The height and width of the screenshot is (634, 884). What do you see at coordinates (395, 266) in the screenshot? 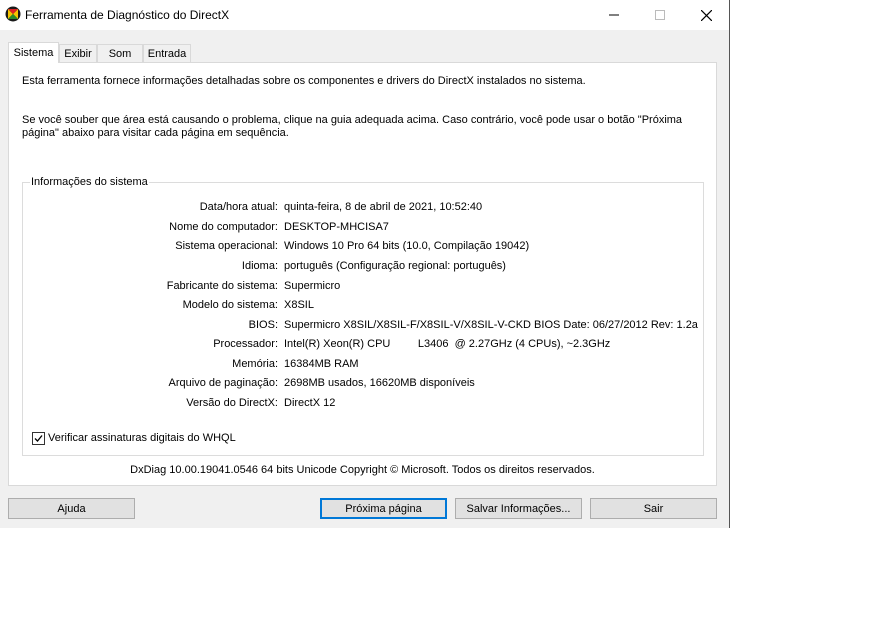
I see `info-value: português (Configuração regional` at bounding box center [395, 266].